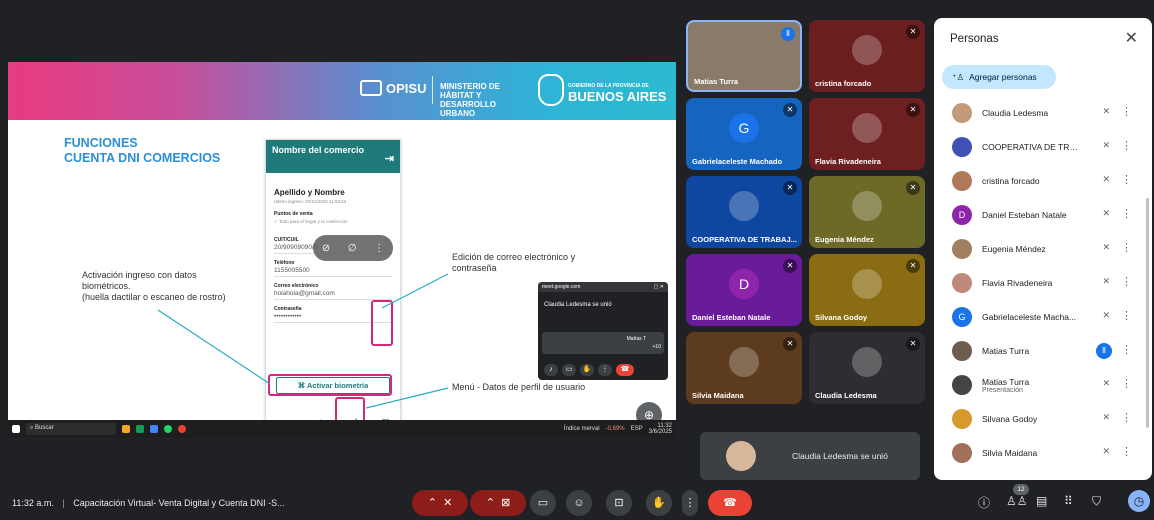 This screenshot has width=1154, height=520. Describe the element at coordinates (605, 370) in the screenshot. I see `pip-more-icon: ⋮` at that location.